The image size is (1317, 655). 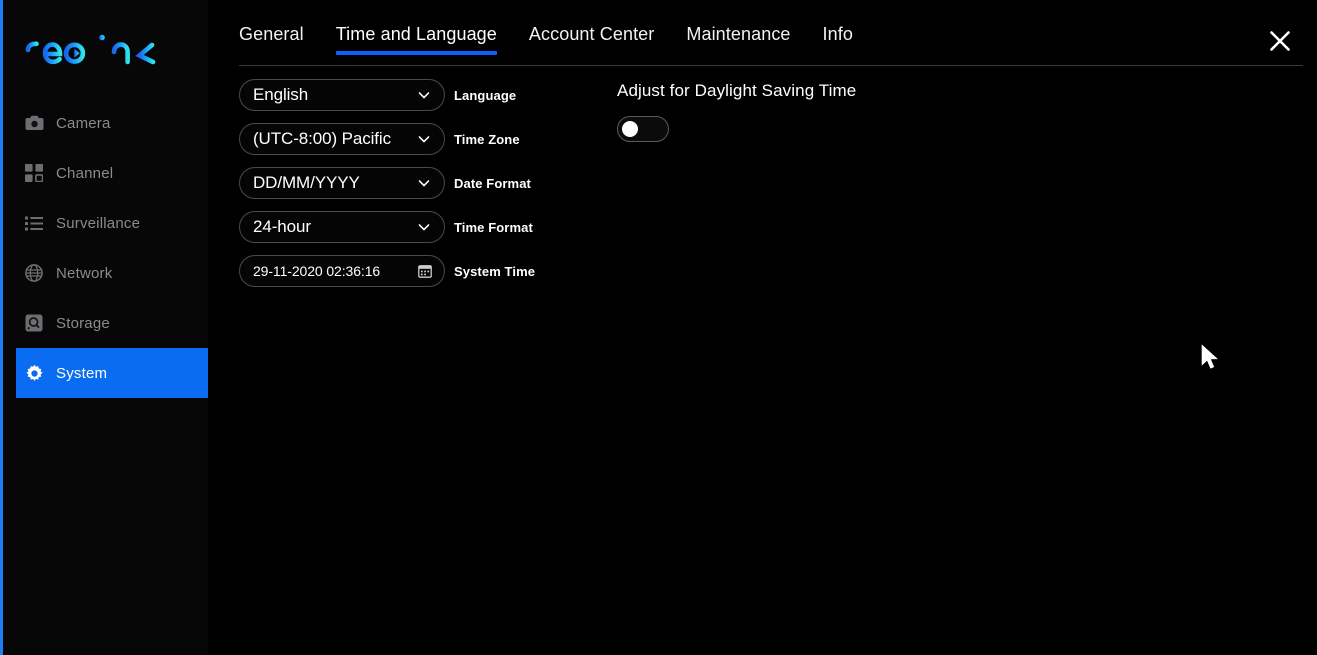 What do you see at coordinates (84, 273) in the screenshot?
I see `sidebar-item-label: Network` at bounding box center [84, 273].